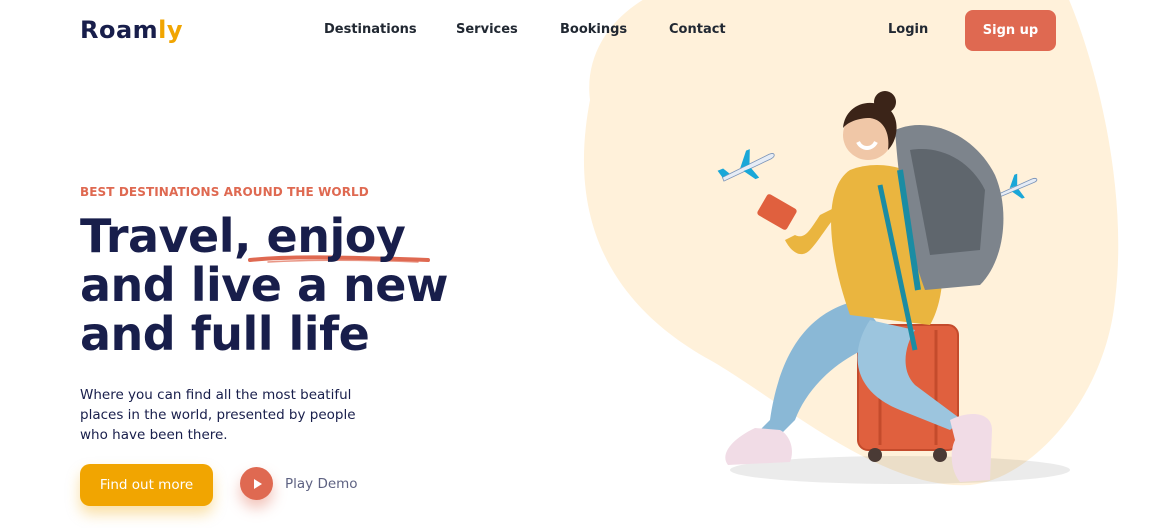  Describe the element at coordinates (243, 236) in the screenshot. I see `headline-line-1: Travel, enjoy` at that location.